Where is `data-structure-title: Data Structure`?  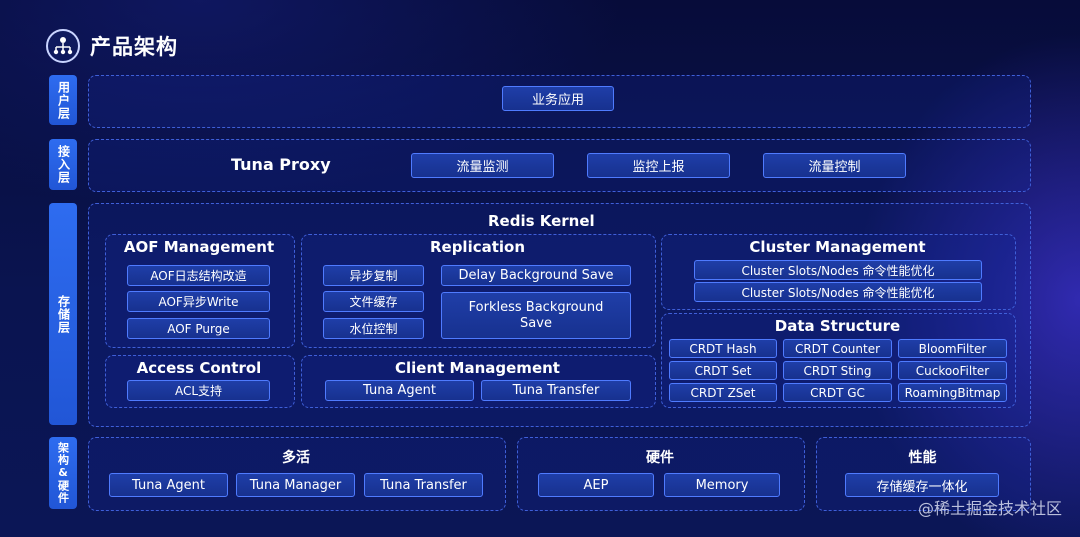 data-structure-title: Data Structure is located at coordinates (837, 326).